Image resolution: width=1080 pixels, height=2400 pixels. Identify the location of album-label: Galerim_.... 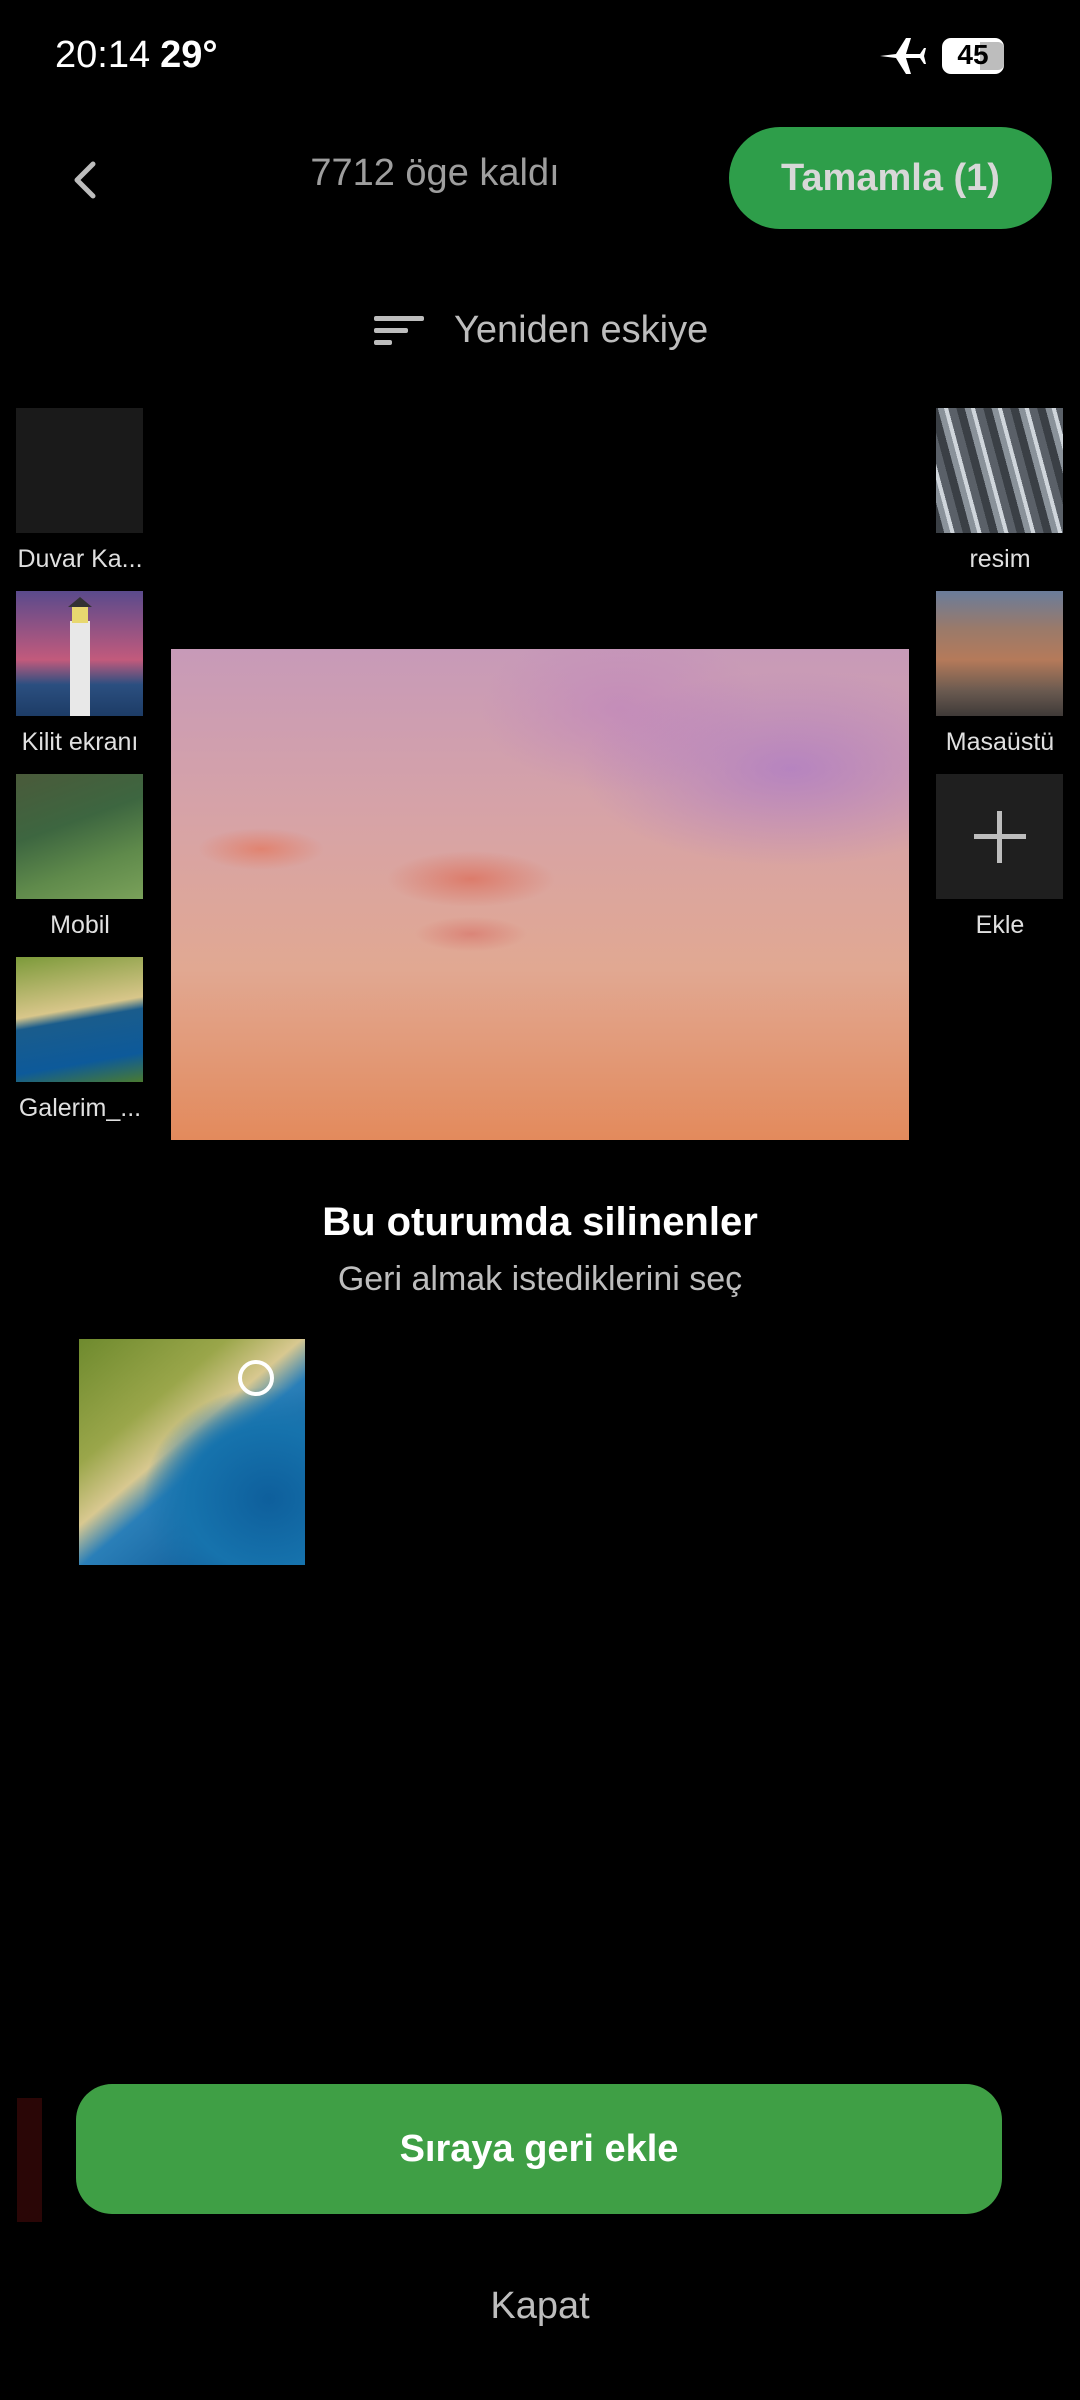
(80, 1108).